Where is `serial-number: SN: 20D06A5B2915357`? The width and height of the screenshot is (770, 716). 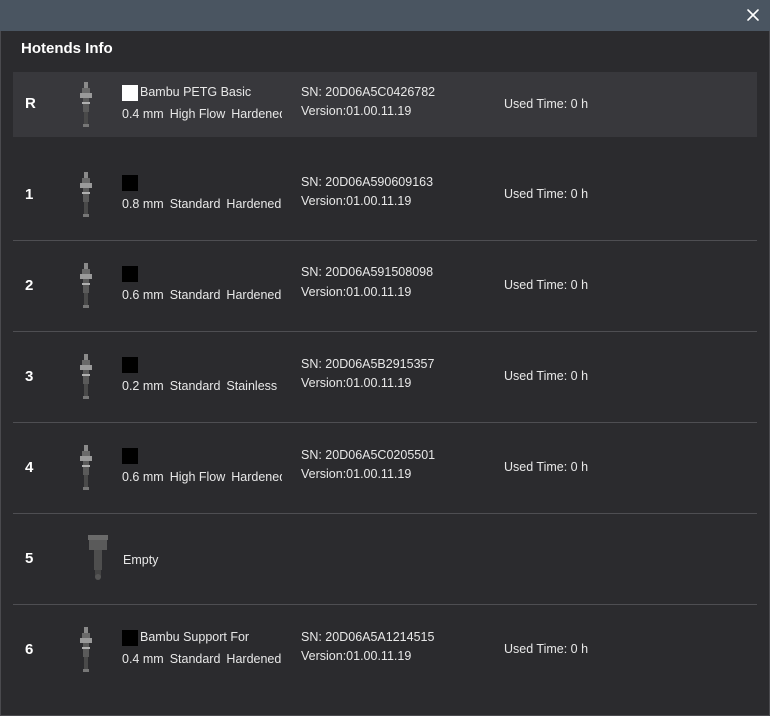
serial-number: SN: 20D06A5B2915357 is located at coordinates (368, 364).